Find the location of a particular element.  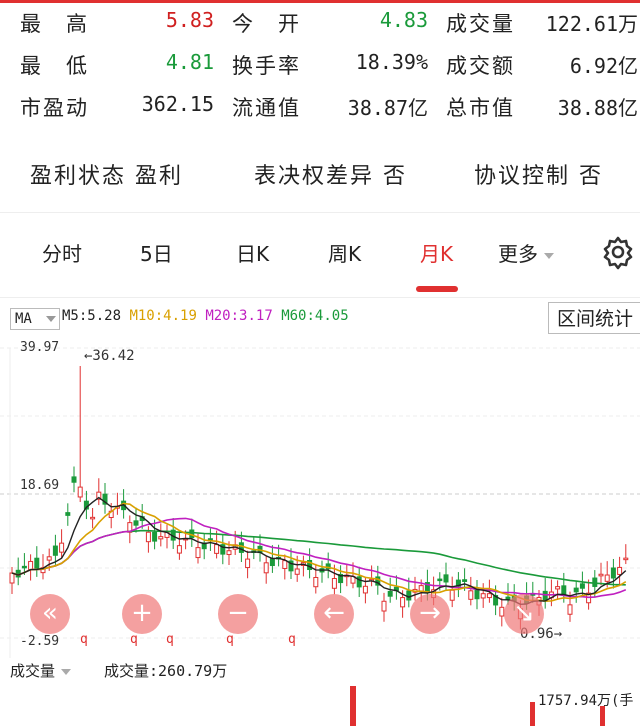

tab-5day: 5日 is located at coordinates (156, 252).